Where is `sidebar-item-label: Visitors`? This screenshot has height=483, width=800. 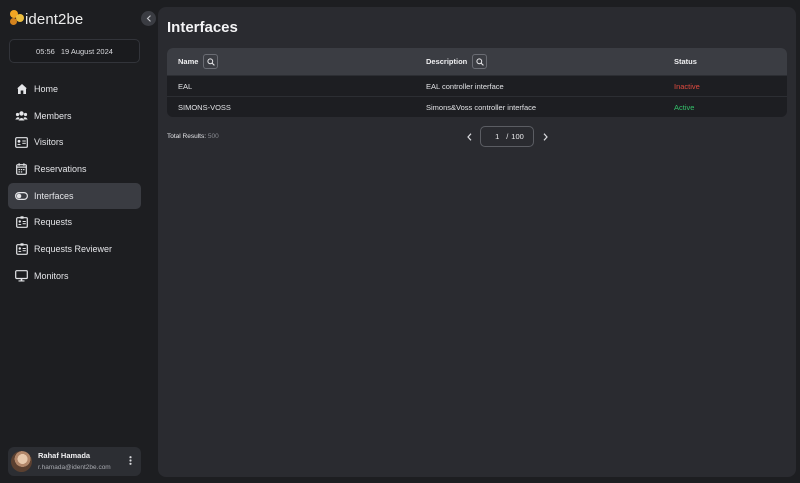 sidebar-item-label: Visitors is located at coordinates (49, 142).